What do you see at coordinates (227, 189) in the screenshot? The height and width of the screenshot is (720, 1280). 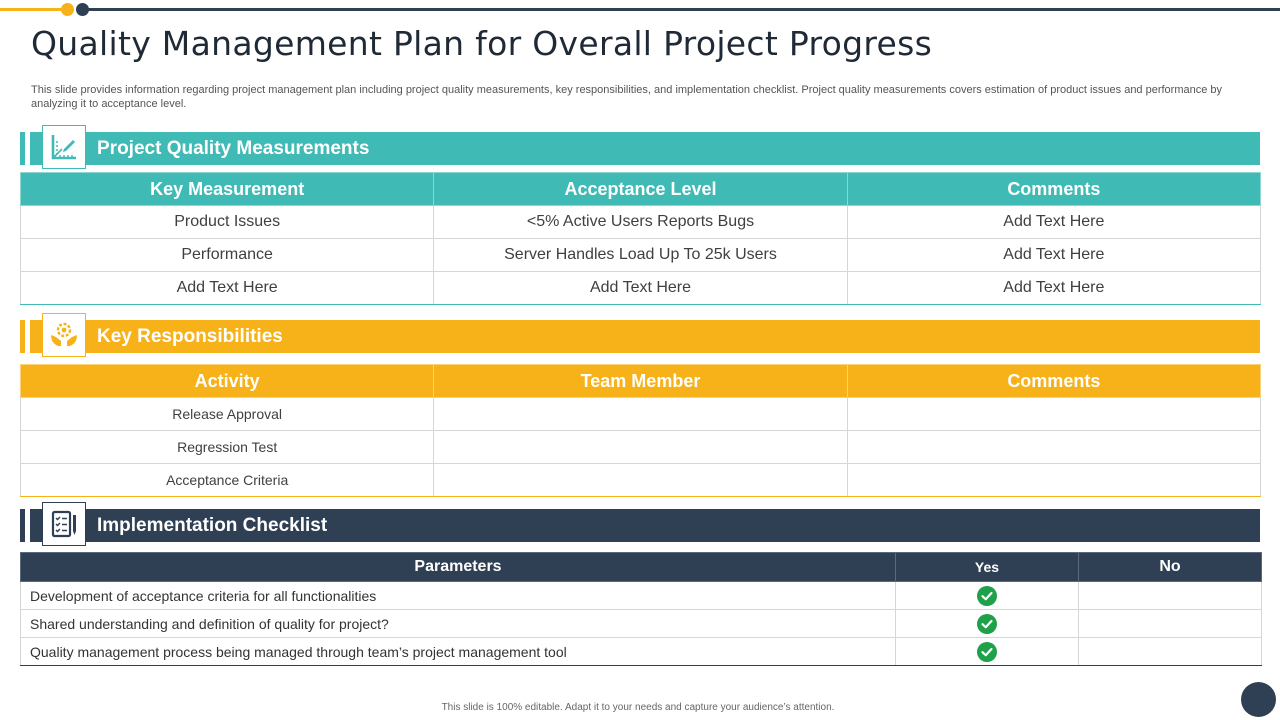 I see `column-header: Key Measurement` at bounding box center [227, 189].